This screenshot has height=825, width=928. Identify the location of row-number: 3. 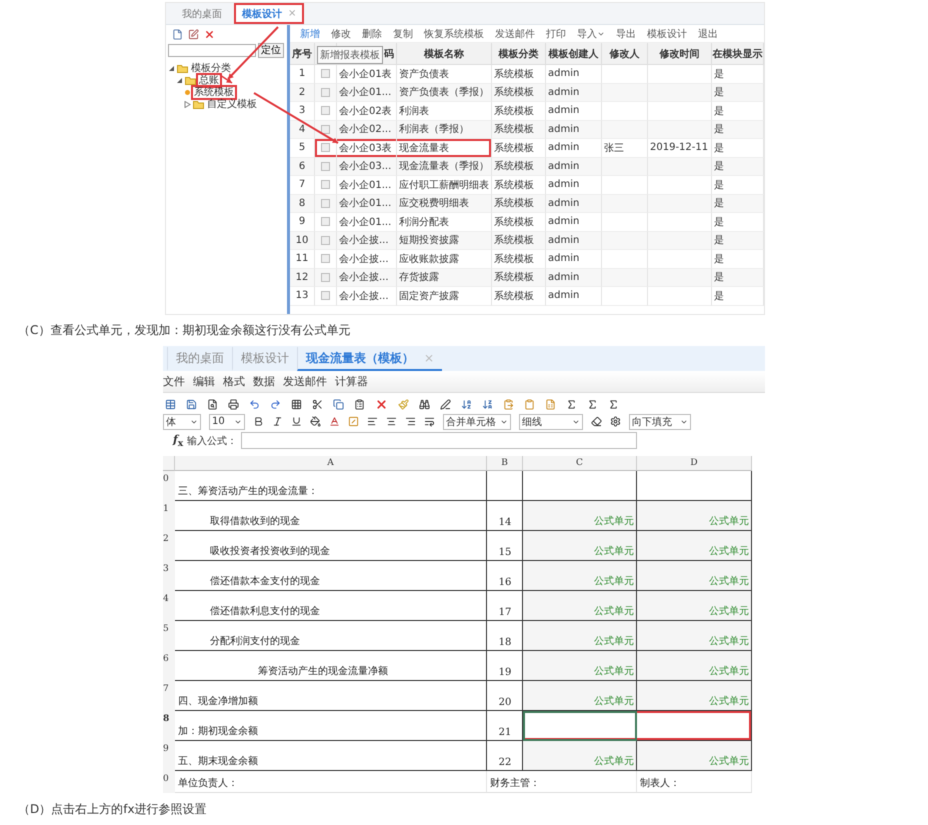
(169, 576).